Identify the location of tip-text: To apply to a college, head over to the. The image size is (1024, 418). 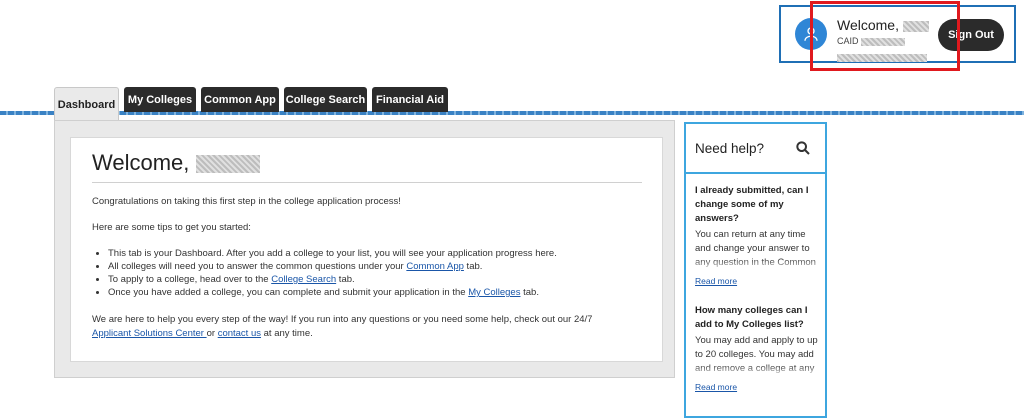
(190, 279).